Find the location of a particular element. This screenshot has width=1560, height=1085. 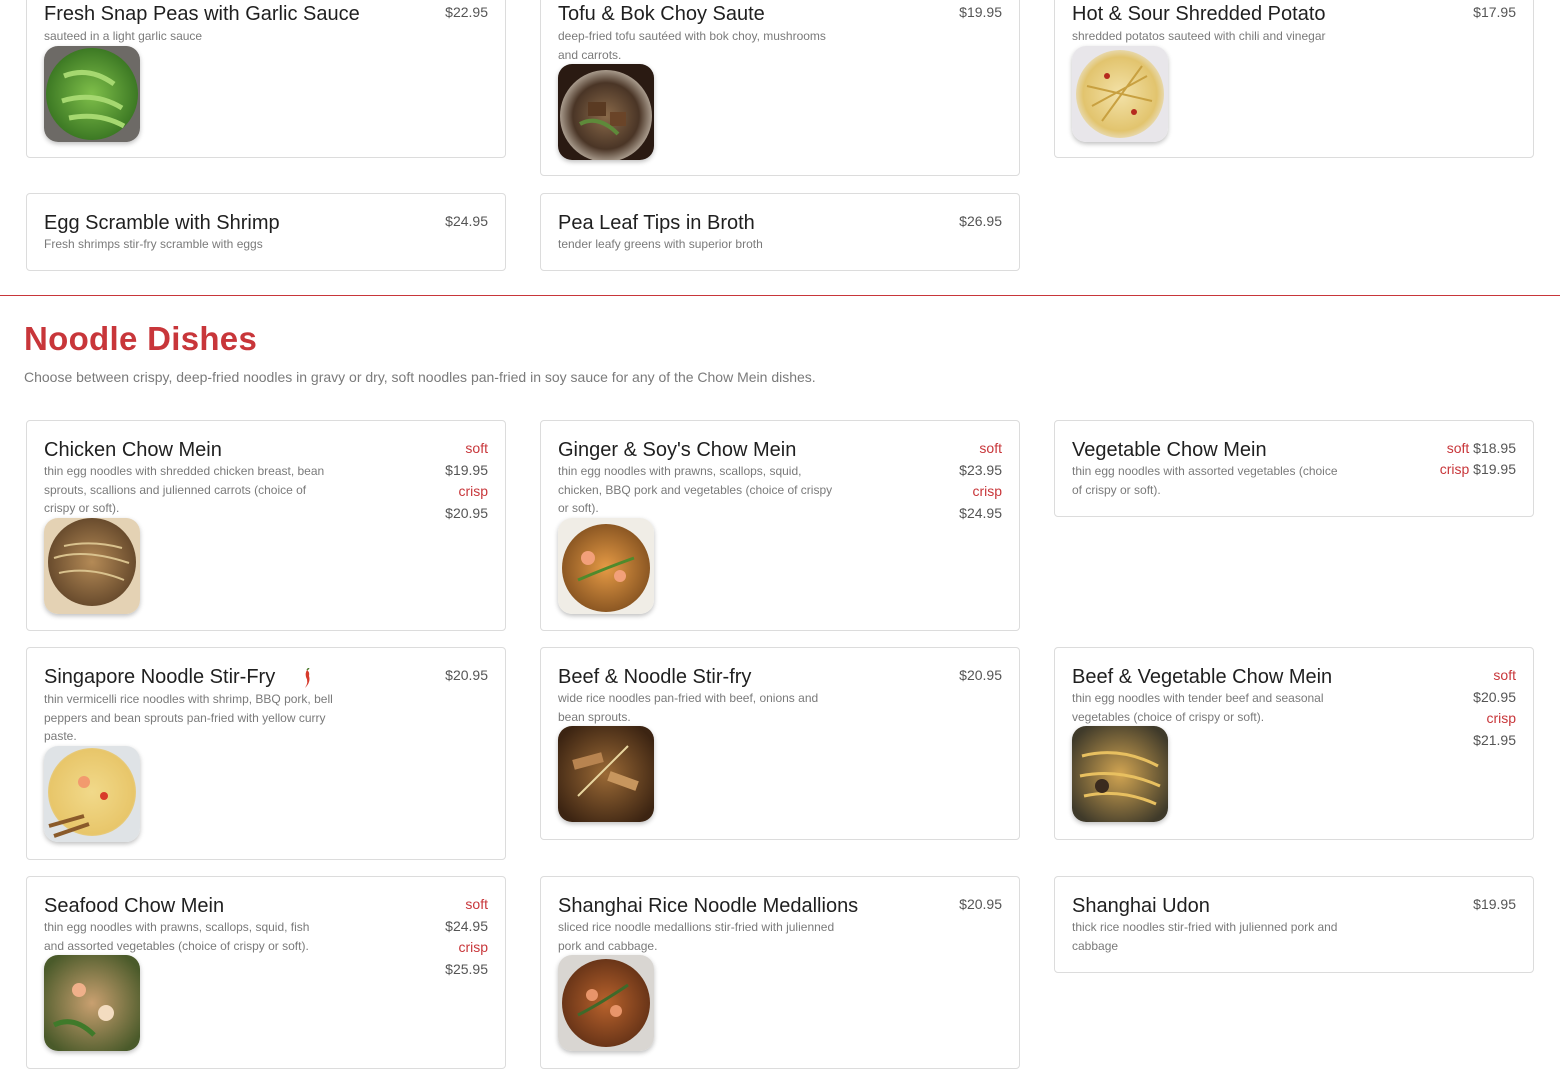

crisp-price: $21.95 is located at coordinates (1494, 739).